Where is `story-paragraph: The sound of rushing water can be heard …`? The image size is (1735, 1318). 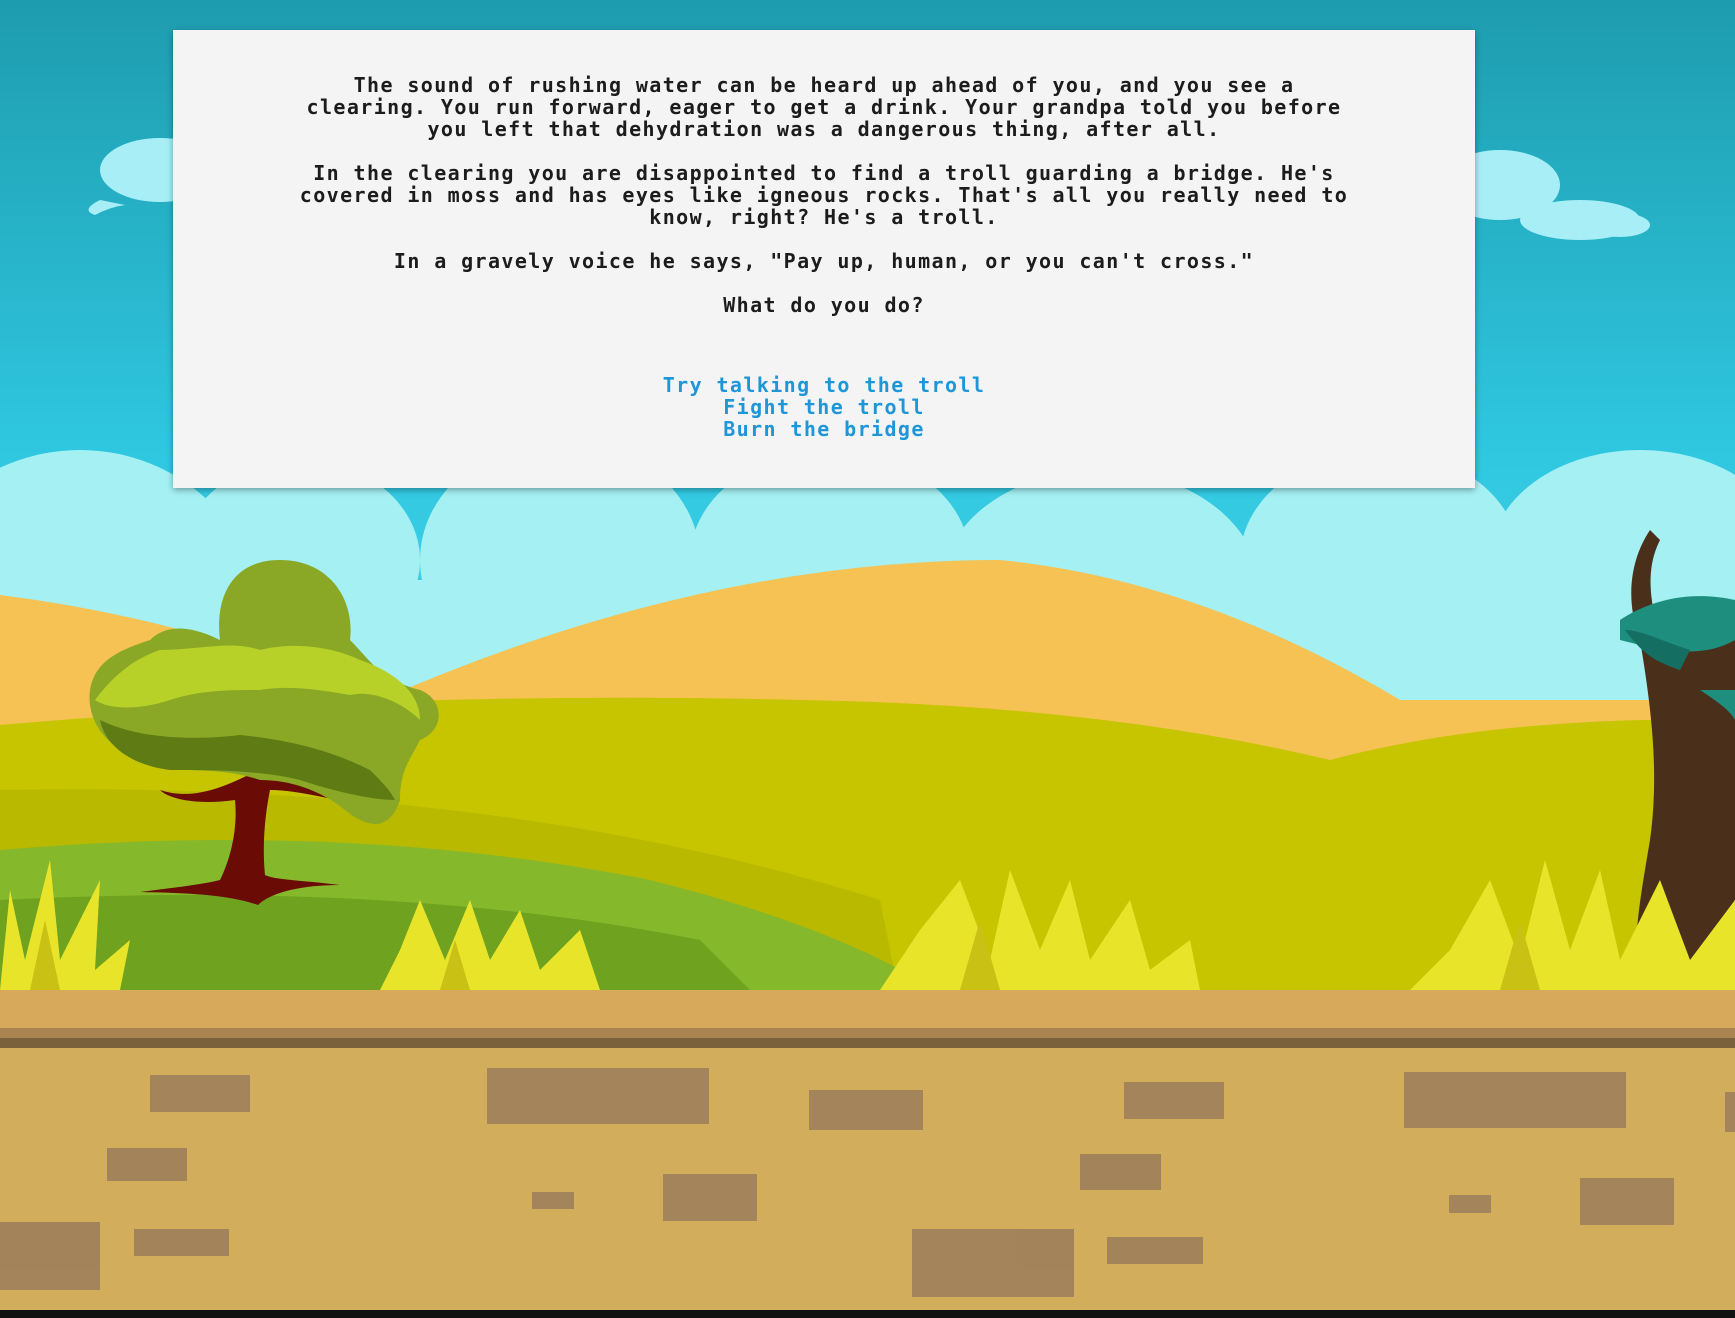
story-paragraph: The sound of rushing water can be heard … is located at coordinates (824, 107).